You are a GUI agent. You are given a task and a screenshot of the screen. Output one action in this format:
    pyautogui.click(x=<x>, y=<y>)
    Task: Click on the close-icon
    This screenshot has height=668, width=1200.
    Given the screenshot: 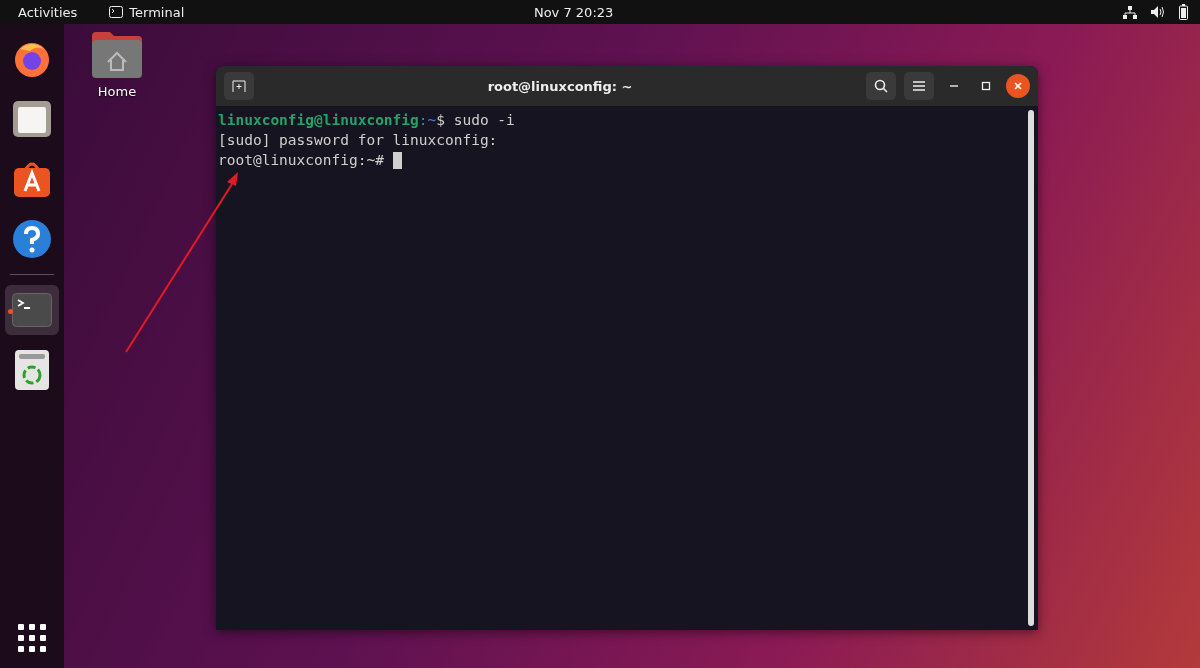 What is the action you would take?
    pyautogui.click(x=1018, y=86)
    